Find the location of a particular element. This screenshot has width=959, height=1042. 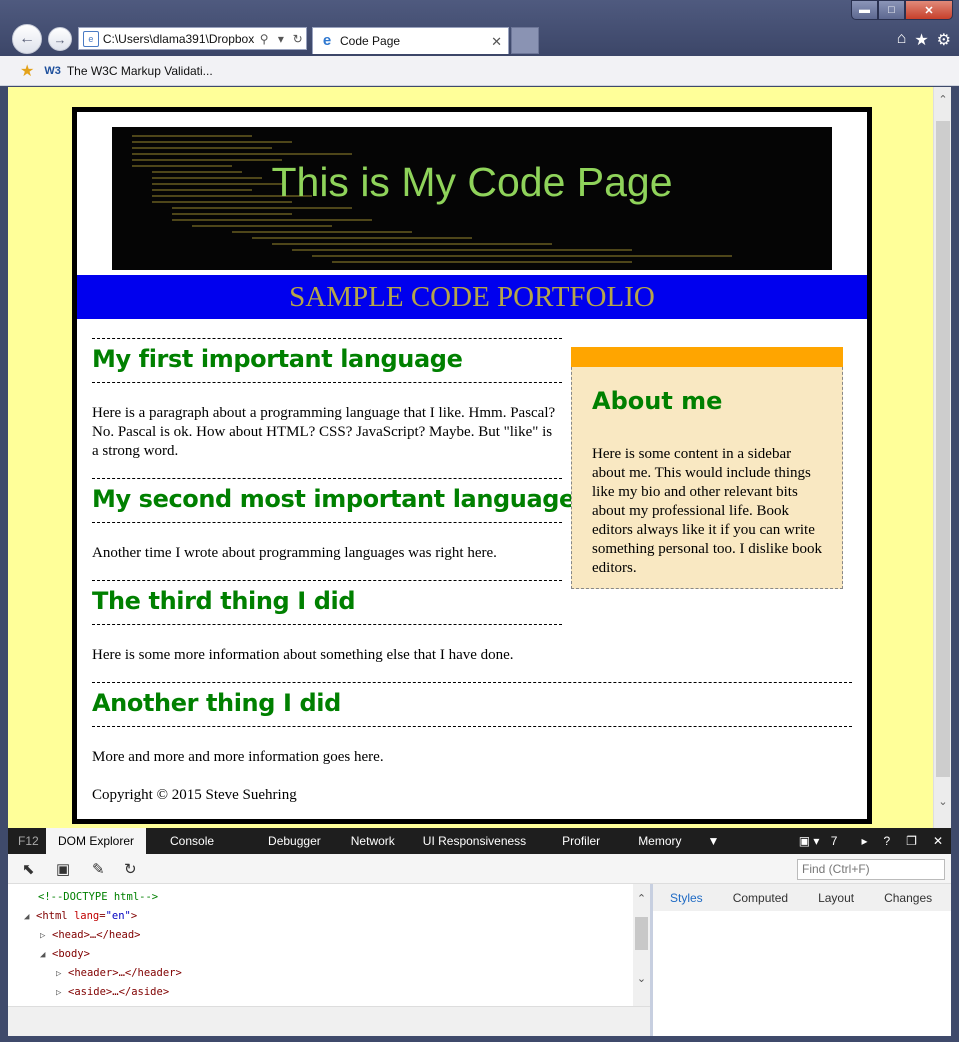

f12-label: F12 is located at coordinates (28, 841).